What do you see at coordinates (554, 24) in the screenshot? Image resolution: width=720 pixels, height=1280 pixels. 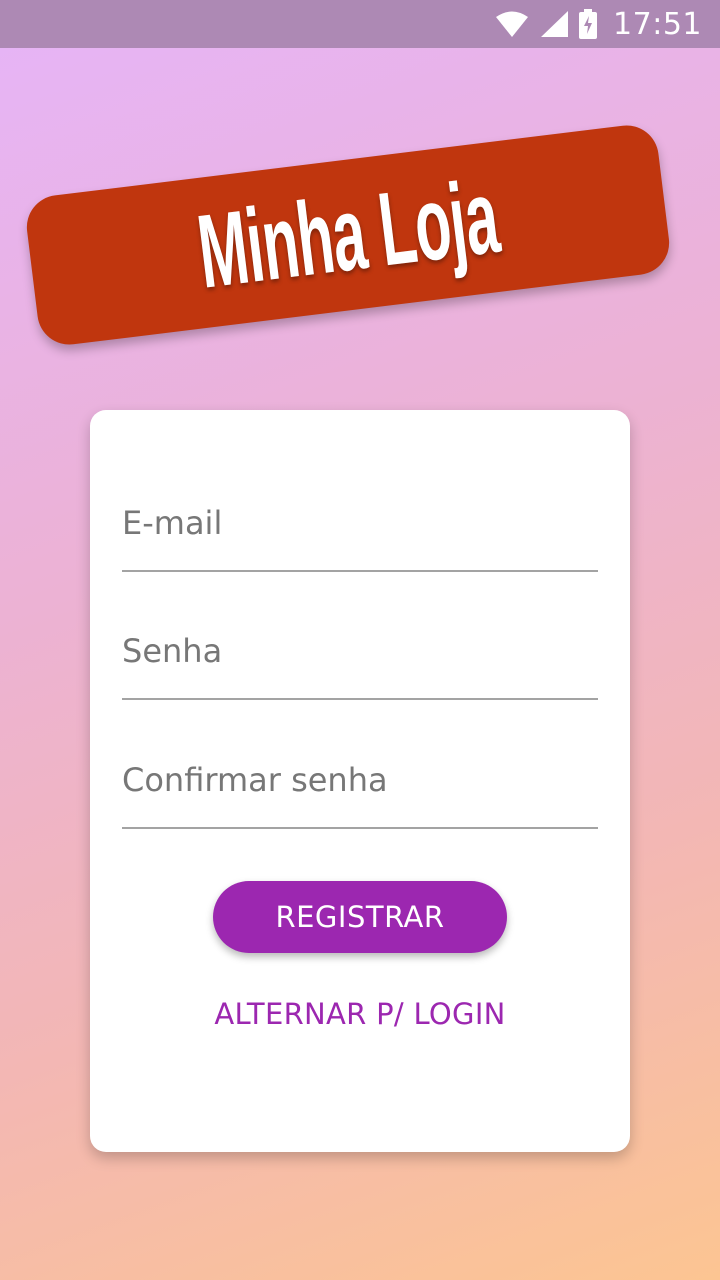 I see `signal-icon` at bounding box center [554, 24].